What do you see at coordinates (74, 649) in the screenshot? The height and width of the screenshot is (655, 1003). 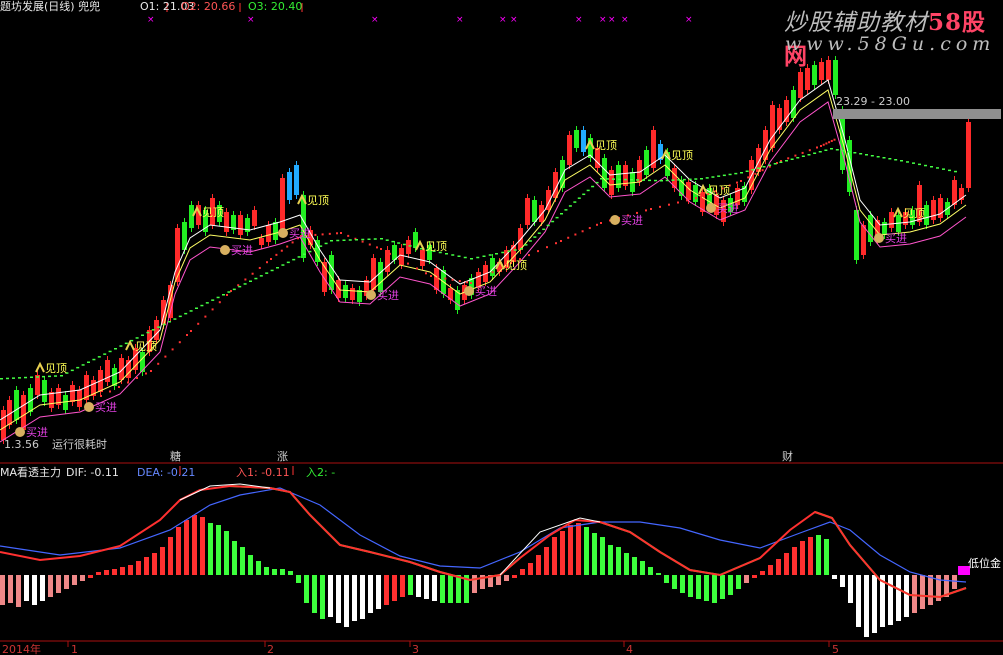 I see `axis-month: 1` at bounding box center [74, 649].